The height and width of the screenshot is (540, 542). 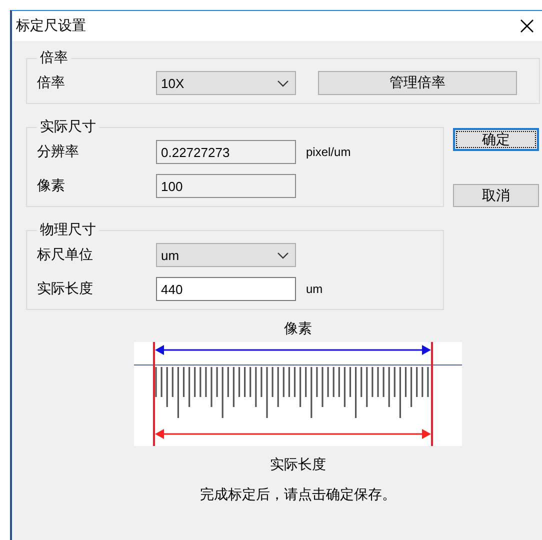 I want to click on hint-text: 完成标定后，请点击确定保存。, so click(x=298, y=495).